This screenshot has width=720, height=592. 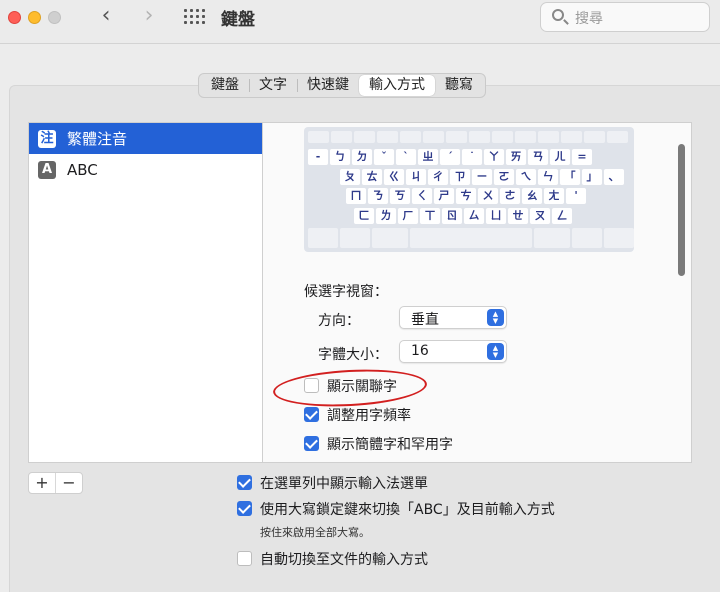 What do you see at coordinates (460, 177) in the screenshot?
I see `keyboard-key: ㄗ` at bounding box center [460, 177].